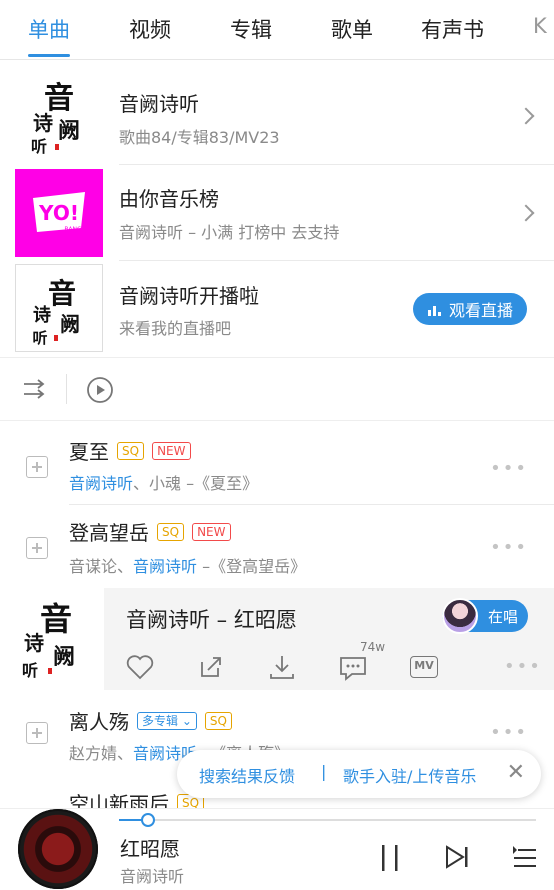 Image resolution: width=554 pixels, height=890 pixels. What do you see at coordinates (251, 29) in the screenshot?
I see `tab-album: 专辑` at bounding box center [251, 29].